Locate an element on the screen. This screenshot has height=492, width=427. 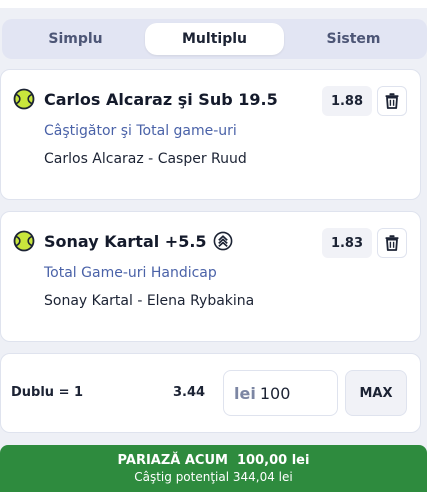
bet-type-tabs: Simplu Multiplu Sistem is located at coordinates (214, 39).